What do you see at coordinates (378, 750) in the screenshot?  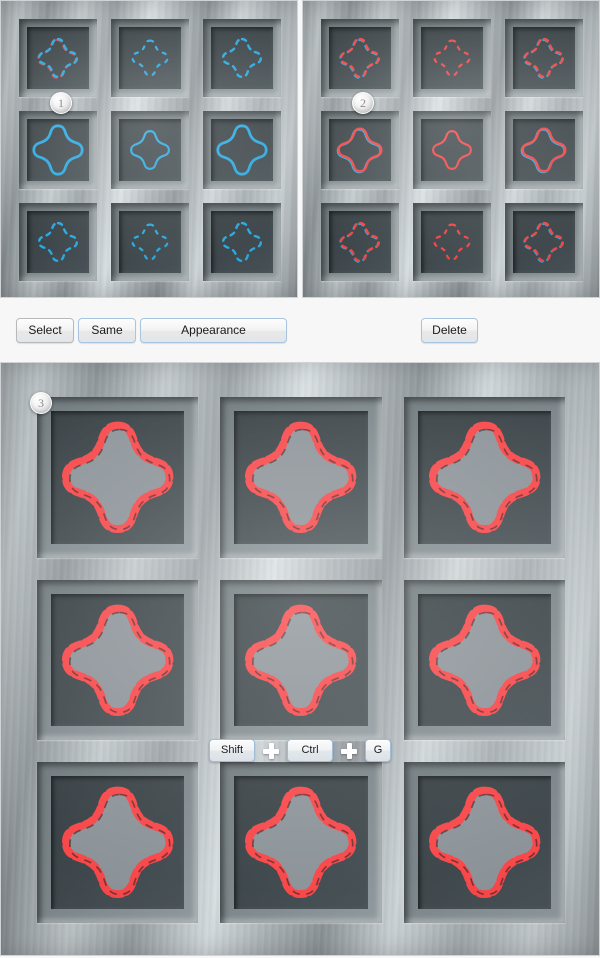 I see `key-g: G` at bounding box center [378, 750].